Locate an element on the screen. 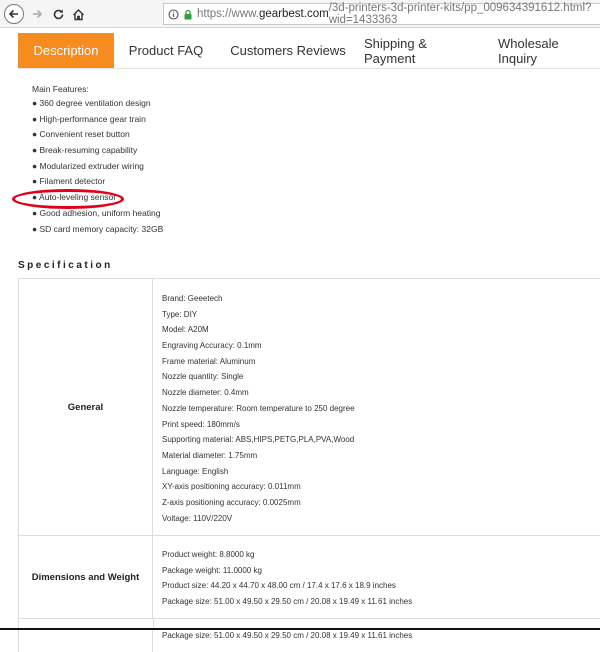 Image resolution: width=600 pixels, height=652 pixels. url-host: gearbest.com is located at coordinates (294, 14).